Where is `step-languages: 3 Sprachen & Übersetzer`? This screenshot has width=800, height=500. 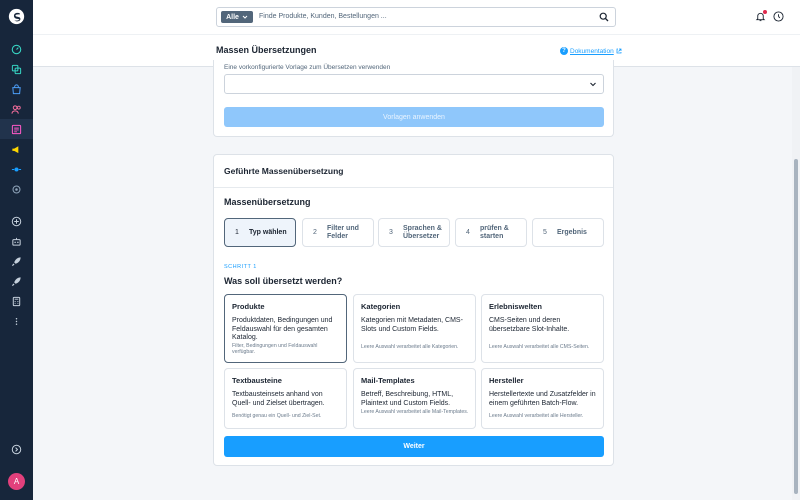 step-languages: 3 Sprachen & Übersetzer is located at coordinates (414, 232).